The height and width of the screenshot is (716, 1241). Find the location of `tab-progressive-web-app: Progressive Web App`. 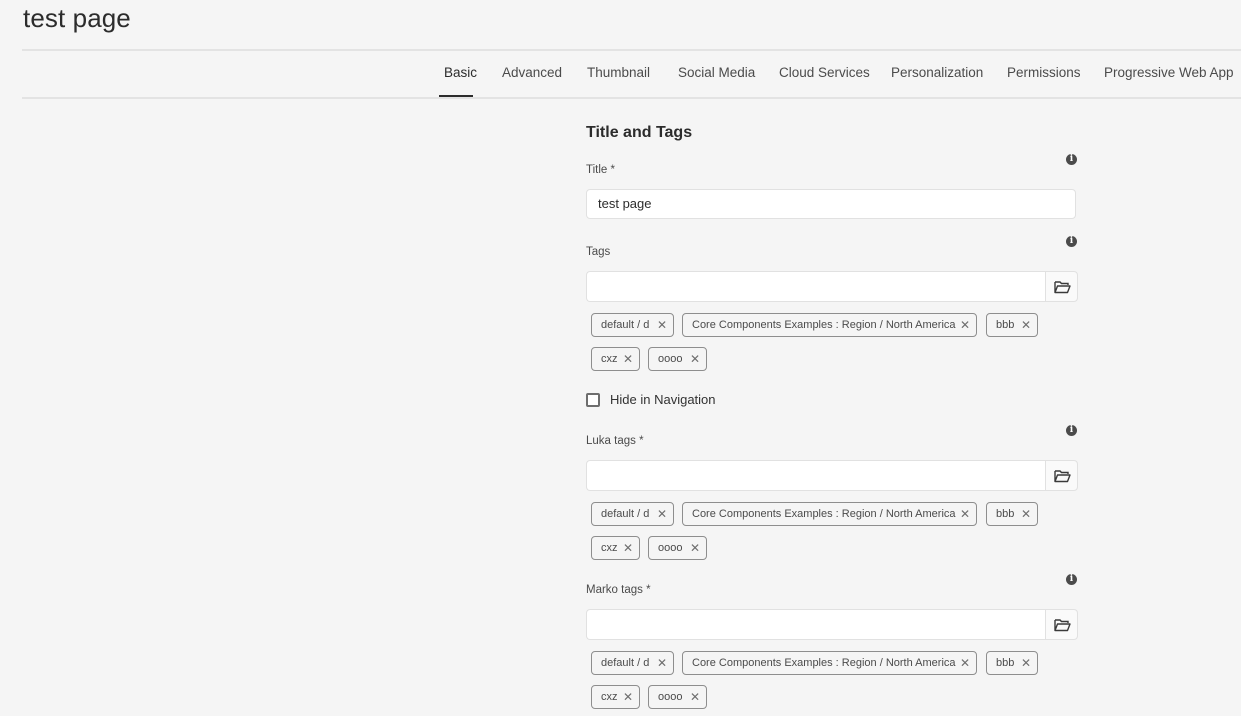

tab-progressive-web-app: Progressive Web App is located at coordinates (1169, 72).